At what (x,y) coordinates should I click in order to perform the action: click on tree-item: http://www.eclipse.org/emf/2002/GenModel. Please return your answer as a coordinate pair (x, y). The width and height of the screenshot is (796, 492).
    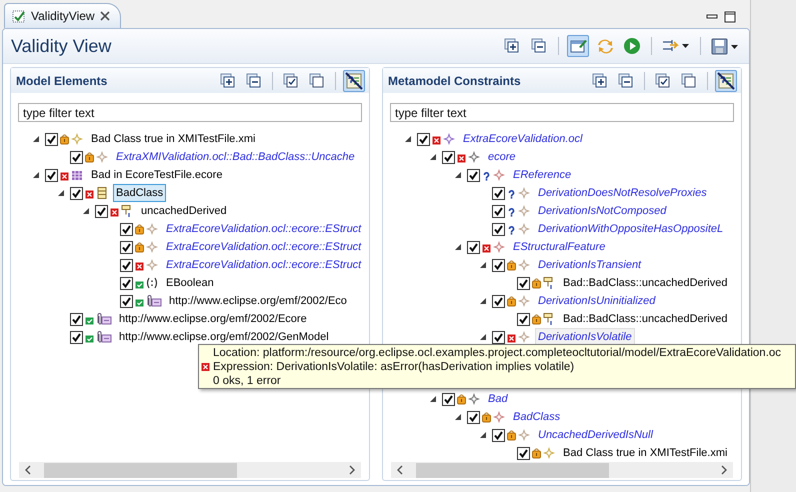
    Looking at the image, I should click on (224, 337).